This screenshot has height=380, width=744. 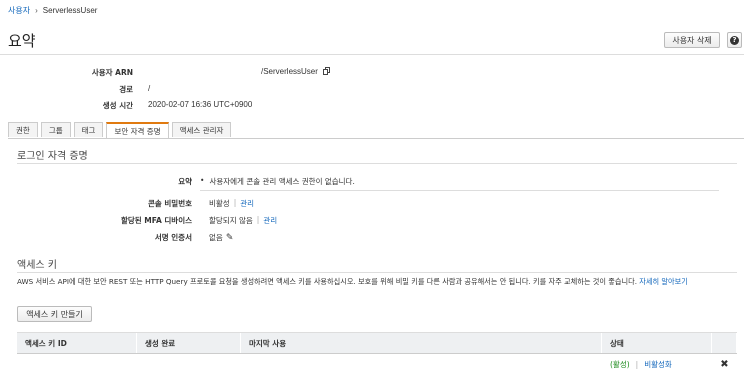 What do you see at coordinates (201, 129) in the screenshot?
I see `tab-access-advisor: 액세스 관리자` at bounding box center [201, 129].